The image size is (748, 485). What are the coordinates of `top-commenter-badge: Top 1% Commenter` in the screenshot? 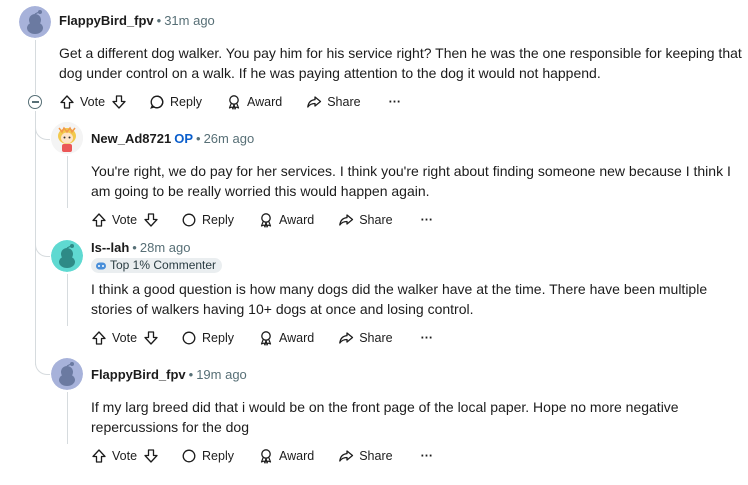 It's located at (157, 265).